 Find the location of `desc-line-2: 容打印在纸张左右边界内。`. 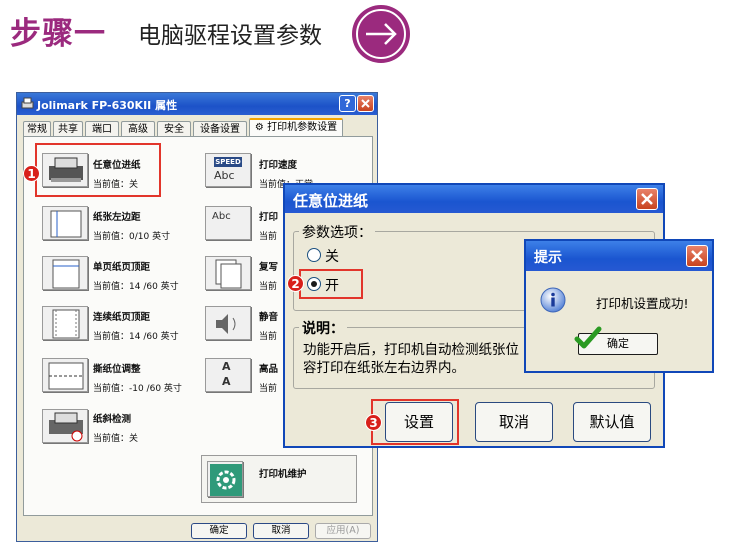

desc-line-2: 容打印在纸张左右边界内。 is located at coordinates (384, 368).